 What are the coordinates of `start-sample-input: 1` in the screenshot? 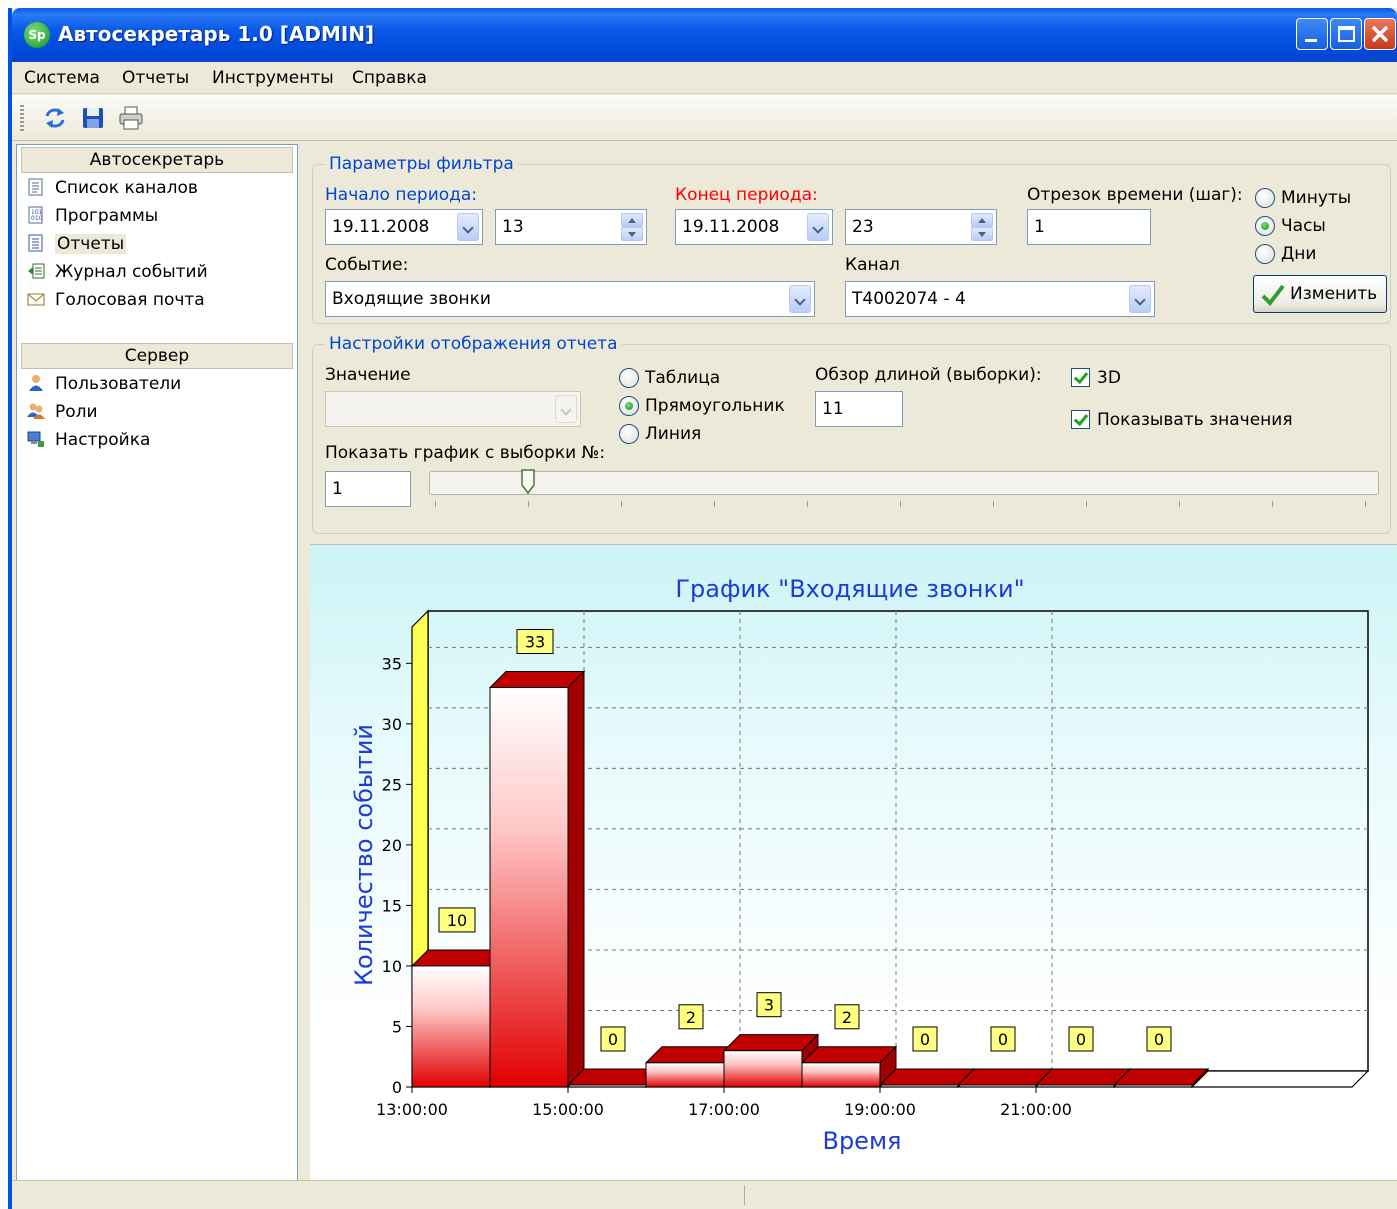 It's located at (368, 489).